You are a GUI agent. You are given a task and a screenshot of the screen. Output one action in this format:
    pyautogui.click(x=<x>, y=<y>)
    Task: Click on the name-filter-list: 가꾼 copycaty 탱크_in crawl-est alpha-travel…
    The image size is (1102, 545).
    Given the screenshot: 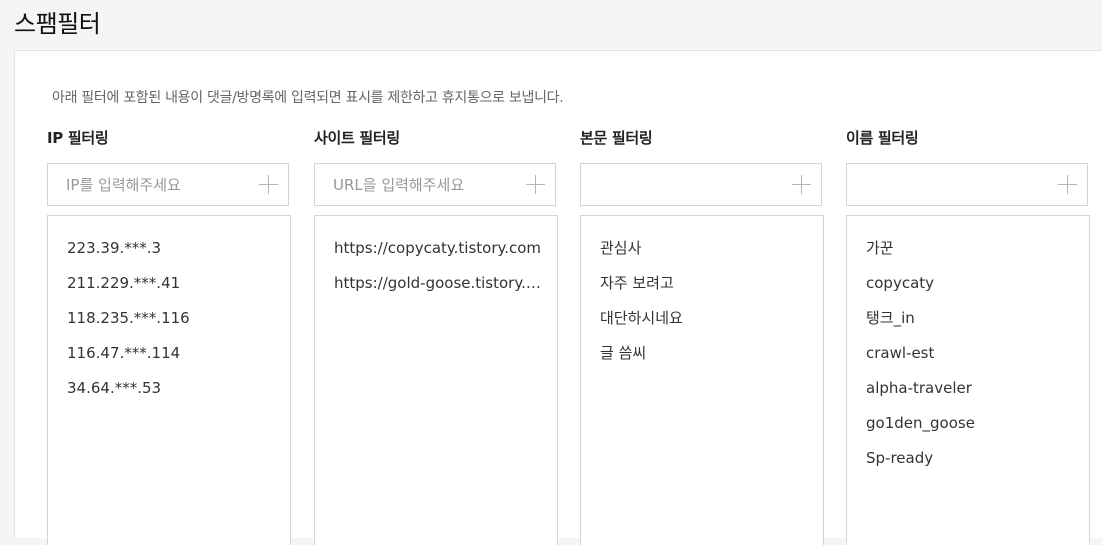 What is the action you would take?
    pyautogui.click(x=968, y=380)
    